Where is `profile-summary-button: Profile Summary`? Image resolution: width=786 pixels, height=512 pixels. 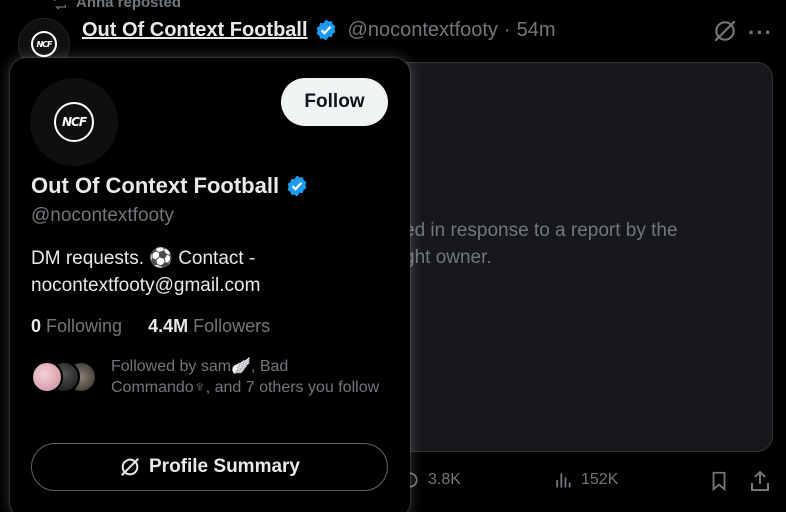
profile-summary-button: Profile Summary is located at coordinates (209, 467).